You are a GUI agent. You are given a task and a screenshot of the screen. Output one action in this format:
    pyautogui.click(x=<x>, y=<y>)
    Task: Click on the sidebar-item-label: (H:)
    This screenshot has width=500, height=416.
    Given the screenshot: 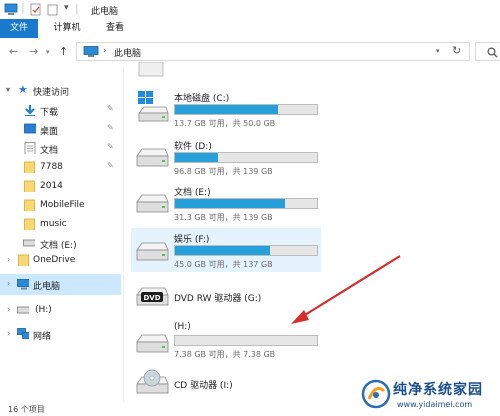 What is the action you would take?
    pyautogui.click(x=43, y=310)
    